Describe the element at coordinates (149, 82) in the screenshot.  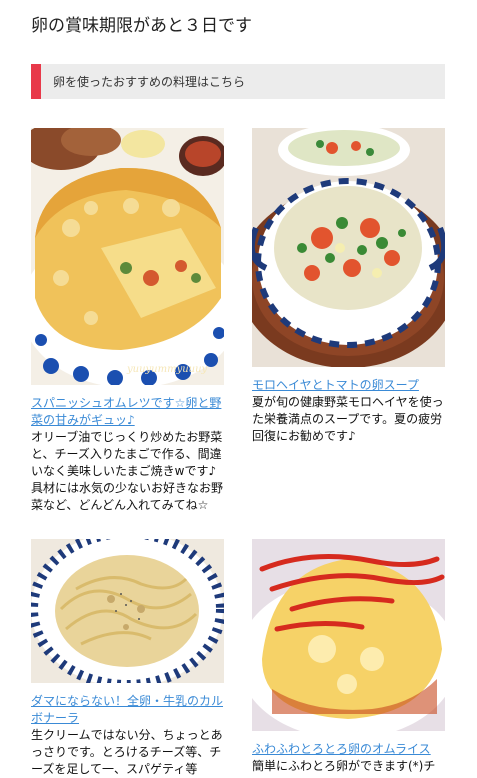
I see `section-heading: 卵を使ったおすすめの料理はこちら` at that location.